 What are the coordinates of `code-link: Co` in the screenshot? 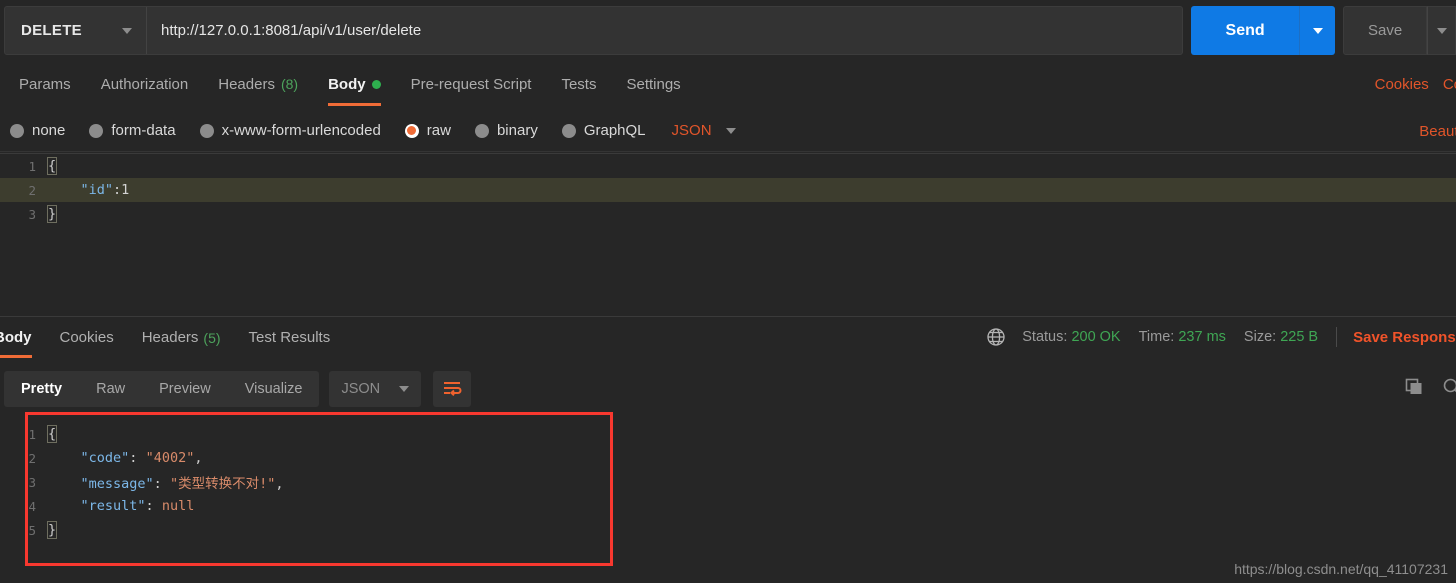 It's located at (1449, 84).